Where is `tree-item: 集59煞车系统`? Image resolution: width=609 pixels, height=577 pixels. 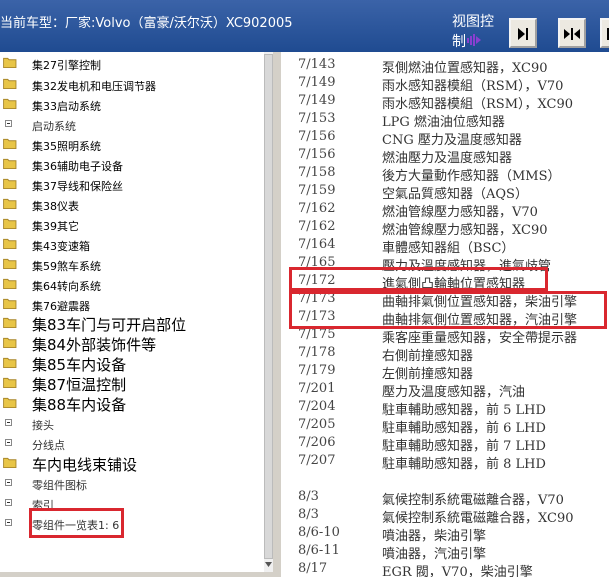 tree-item: 集59煞车系统 is located at coordinates (132, 265).